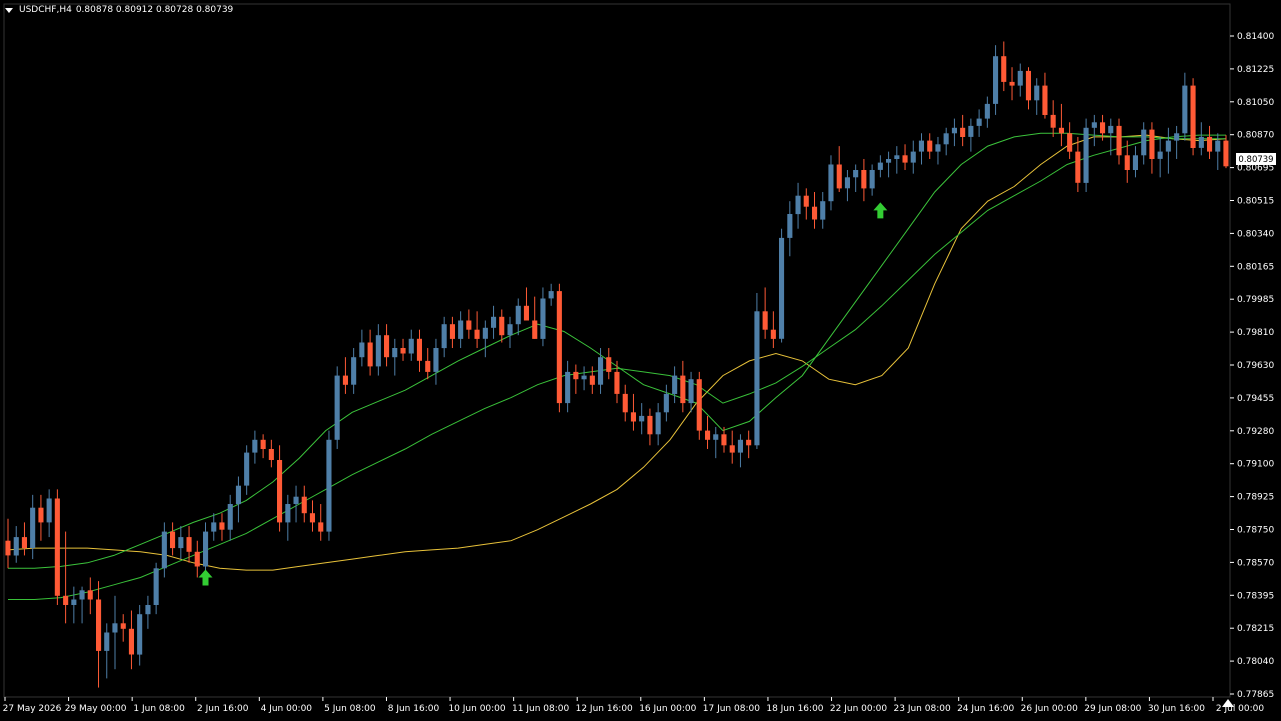  What do you see at coordinates (1255, 531) in the screenshot?
I see `price-tick-label: 0.78750` at bounding box center [1255, 531].